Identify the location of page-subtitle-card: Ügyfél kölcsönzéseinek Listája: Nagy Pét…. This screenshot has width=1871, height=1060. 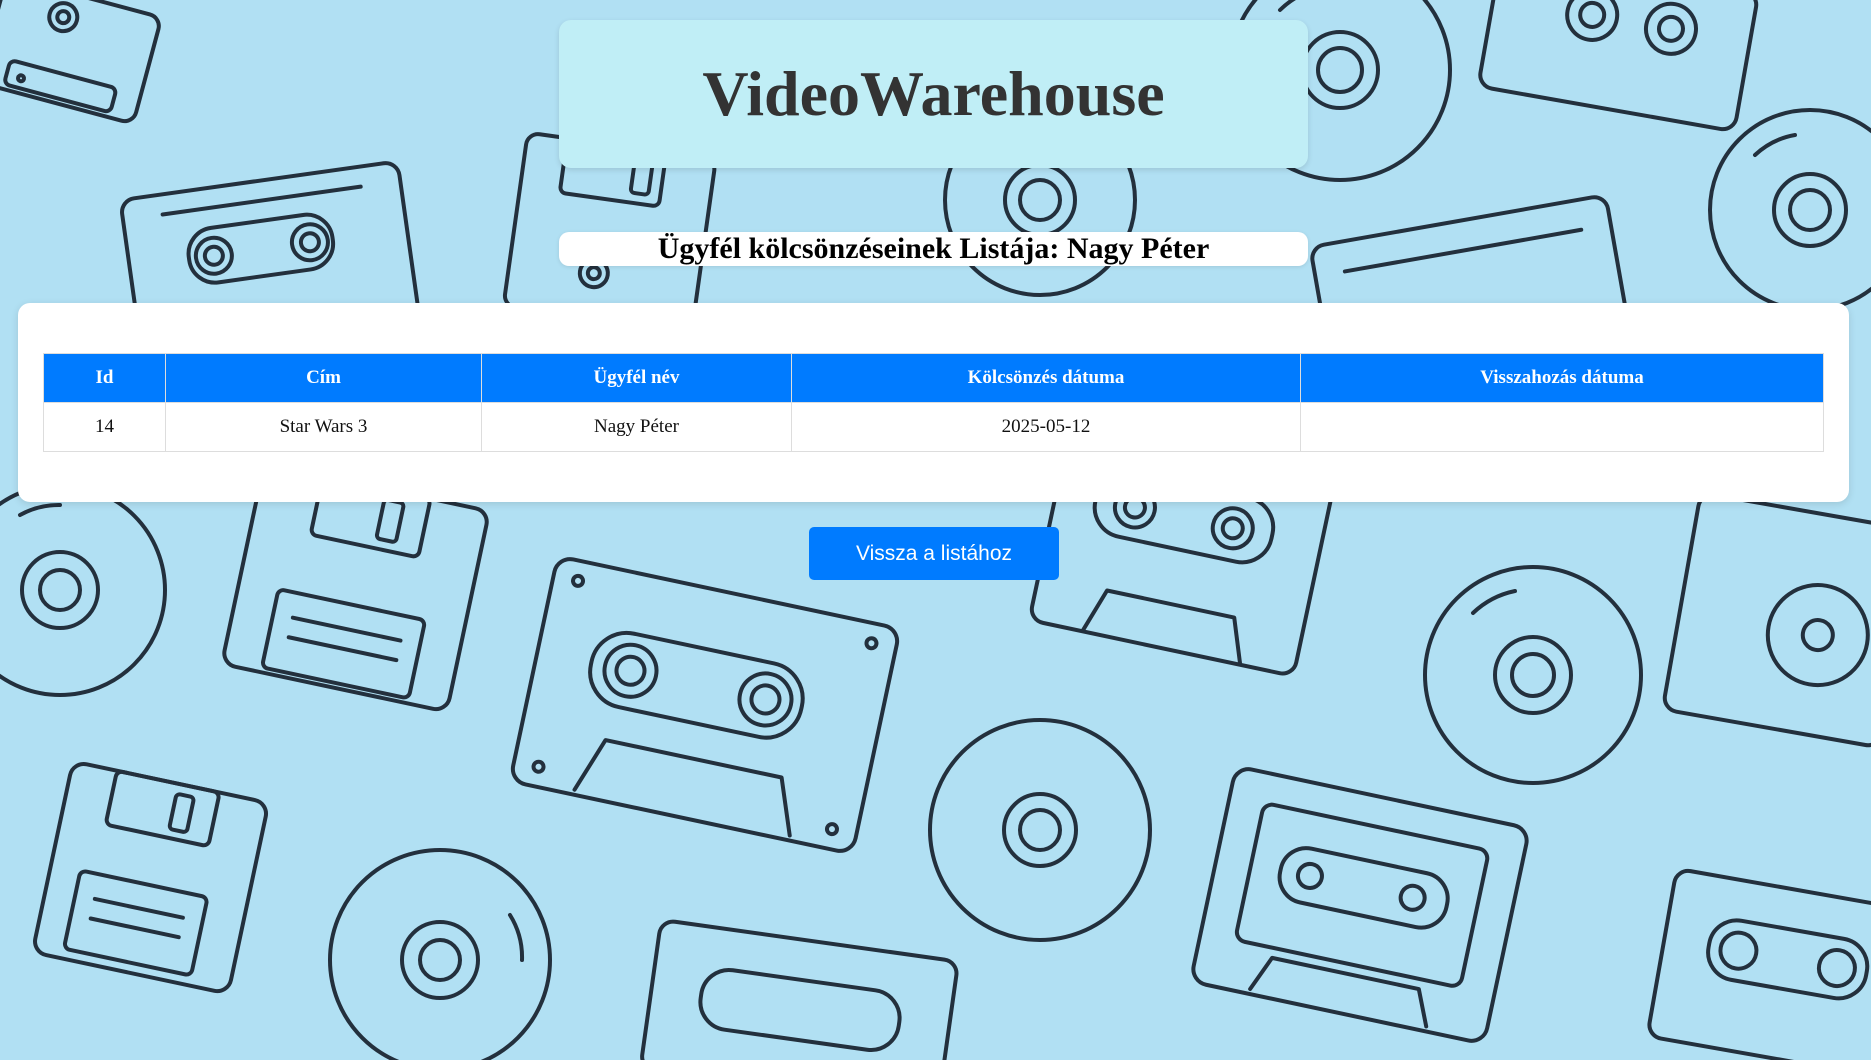
(933, 249).